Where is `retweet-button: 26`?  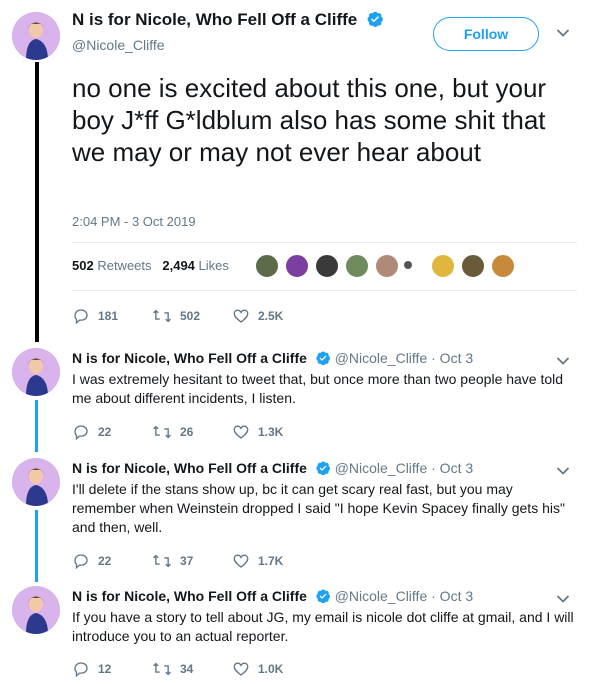 retweet-button: 26 is located at coordinates (192, 432).